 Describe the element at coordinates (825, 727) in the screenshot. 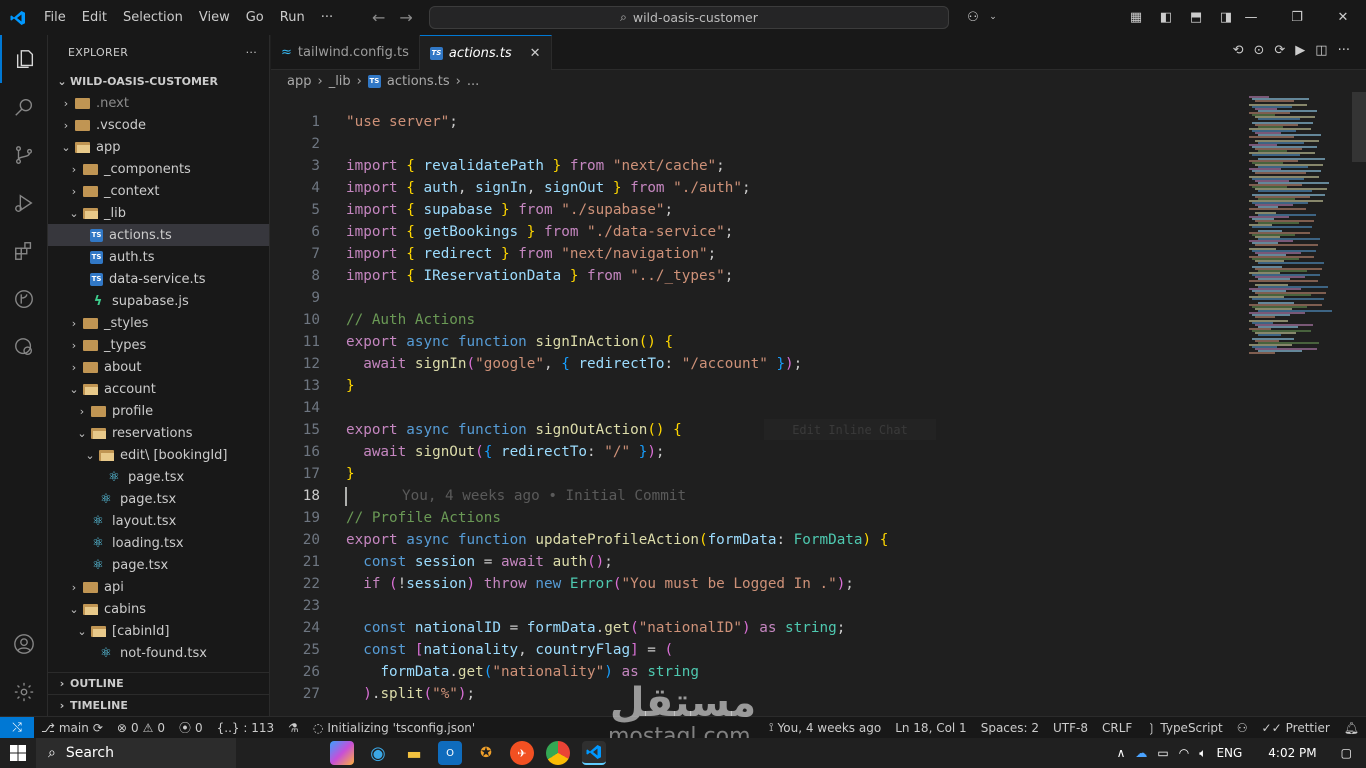

I see `git-blame-indicator: ⟟ You, 4 weeks ago` at that location.